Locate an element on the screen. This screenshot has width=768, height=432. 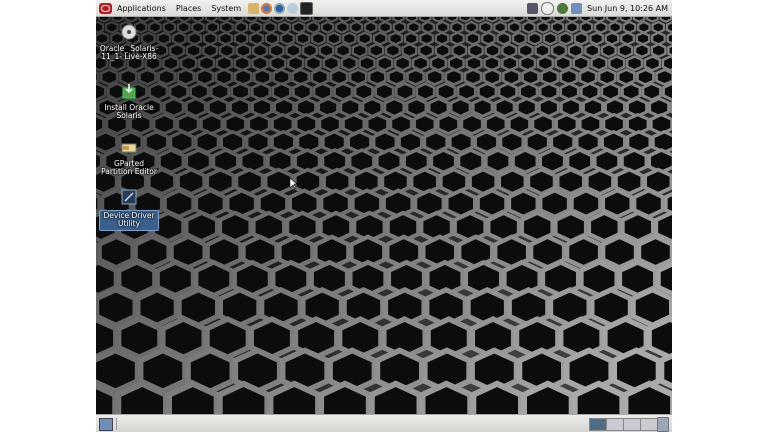
clock-applet-icon is located at coordinates (548, 8).